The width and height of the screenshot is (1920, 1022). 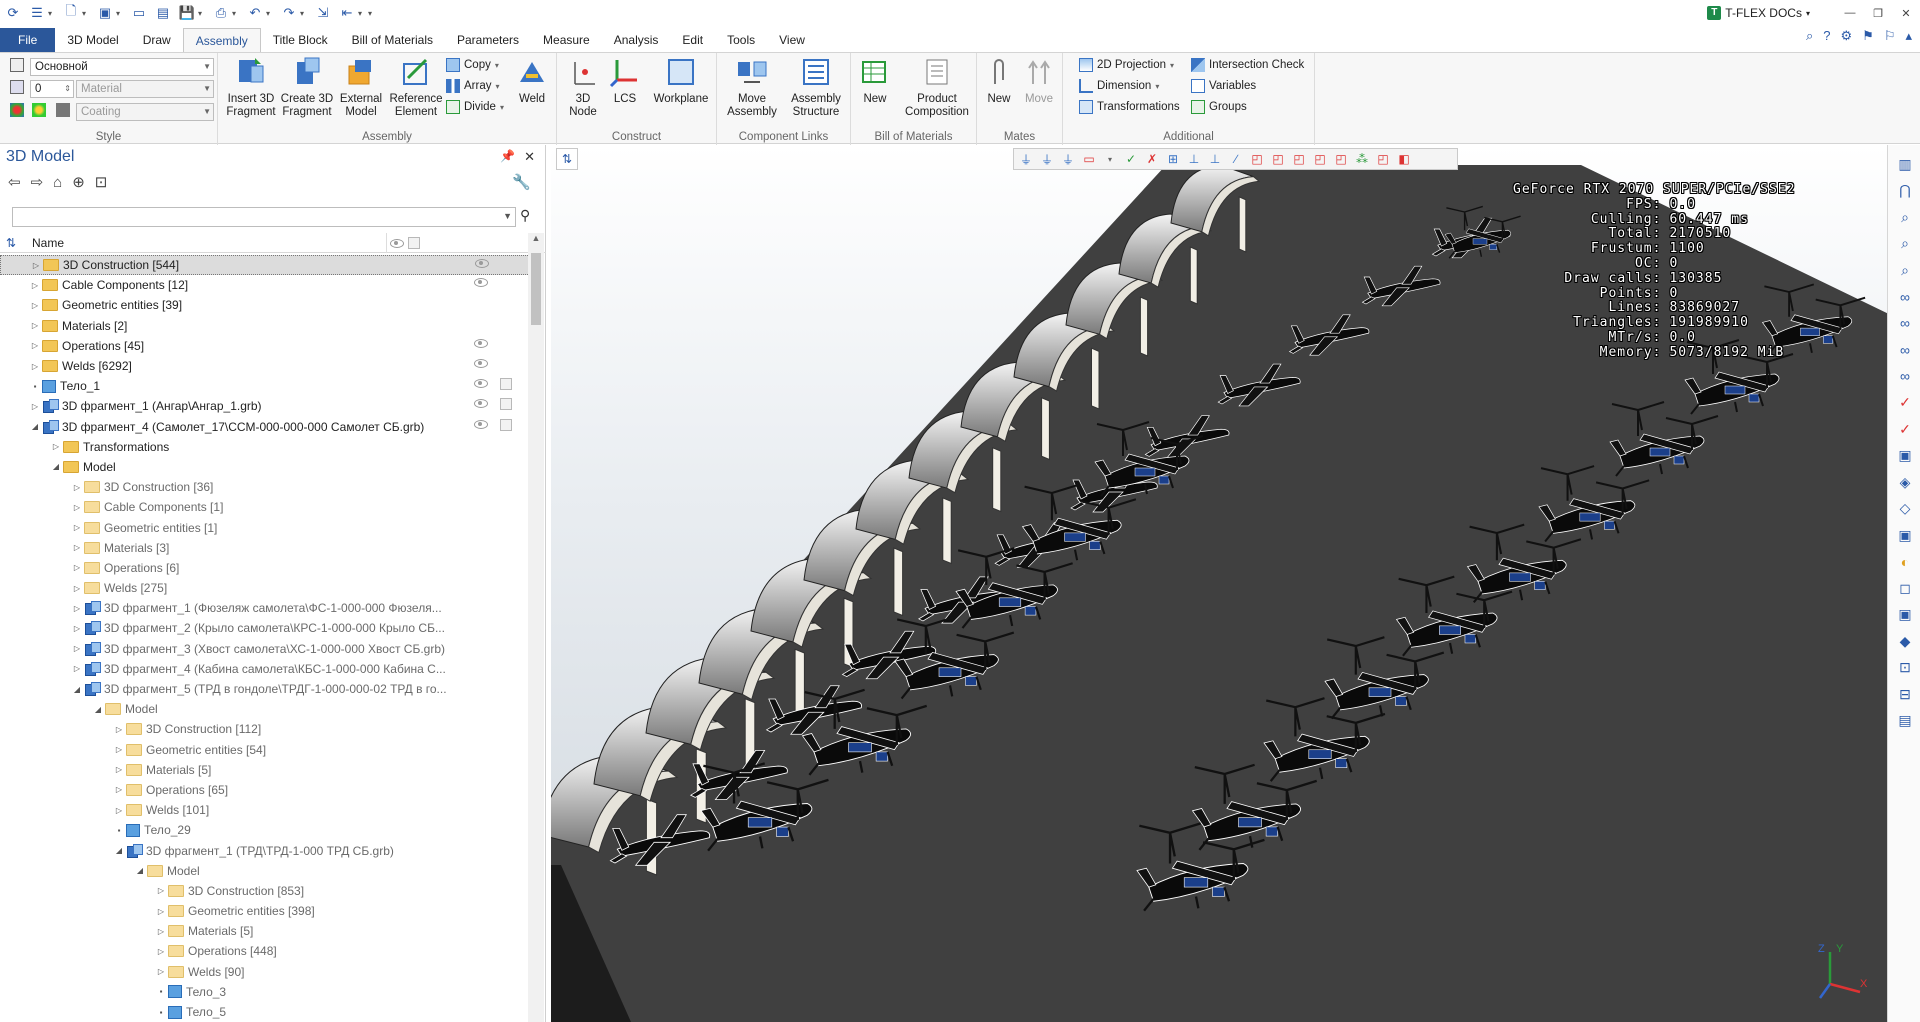 What do you see at coordinates (1905, 641) in the screenshot?
I see `cube-icon: ◆` at bounding box center [1905, 641].